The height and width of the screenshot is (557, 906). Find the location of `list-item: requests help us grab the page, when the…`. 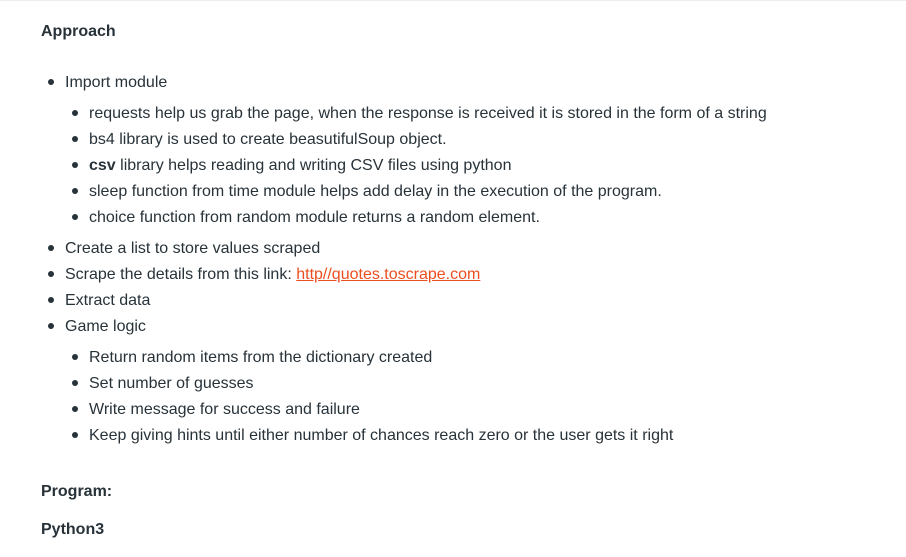

list-item: requests help us grab the page, when the… is located at coordinates (419, 114).